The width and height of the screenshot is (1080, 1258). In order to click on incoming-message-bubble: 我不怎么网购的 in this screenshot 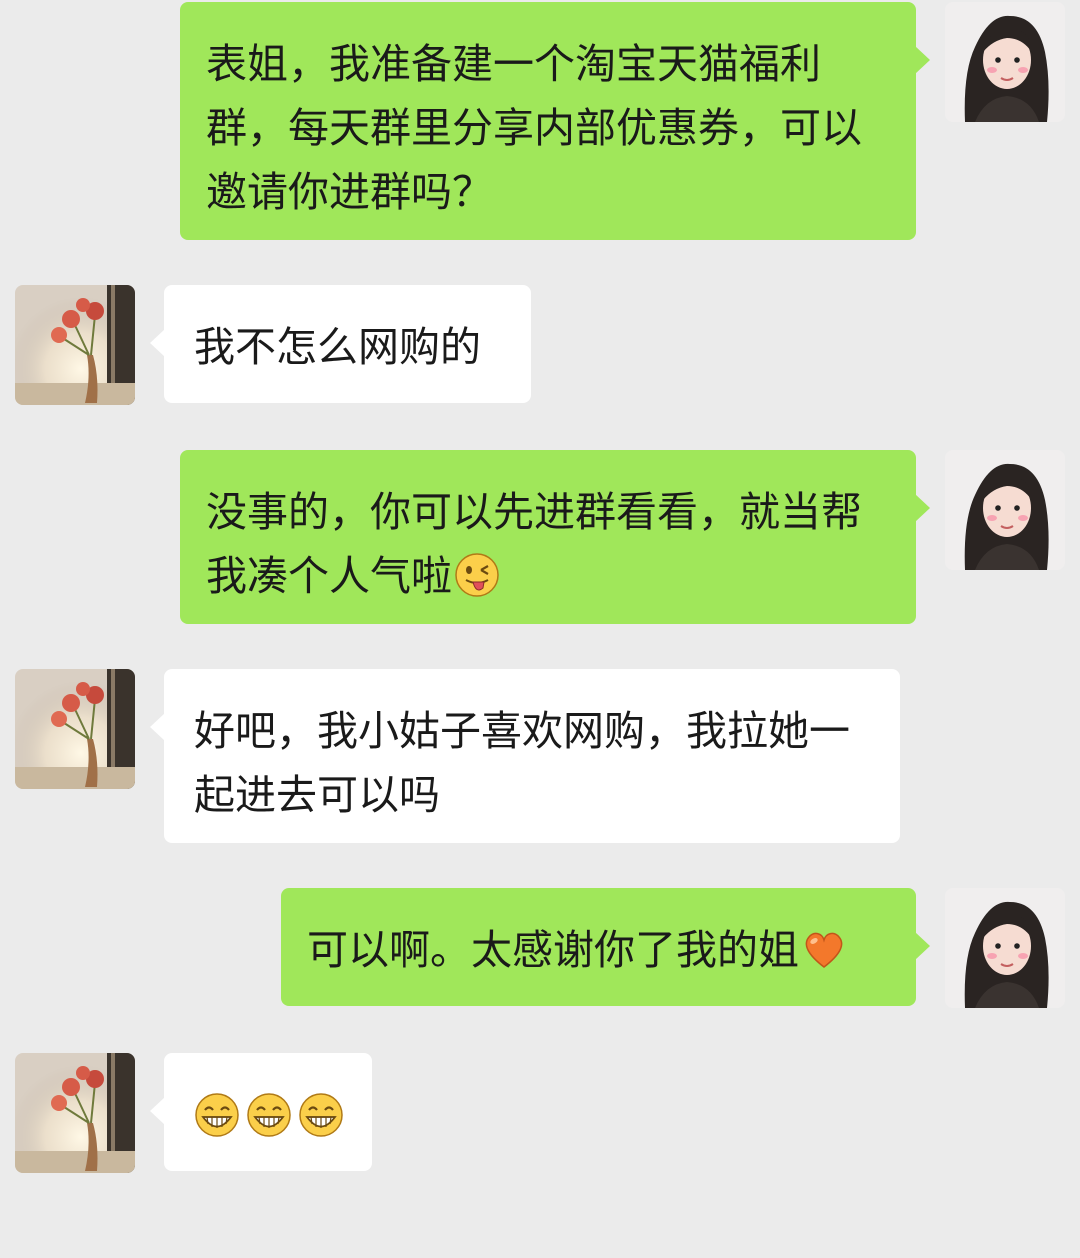, I will do `click(340, 344)`.